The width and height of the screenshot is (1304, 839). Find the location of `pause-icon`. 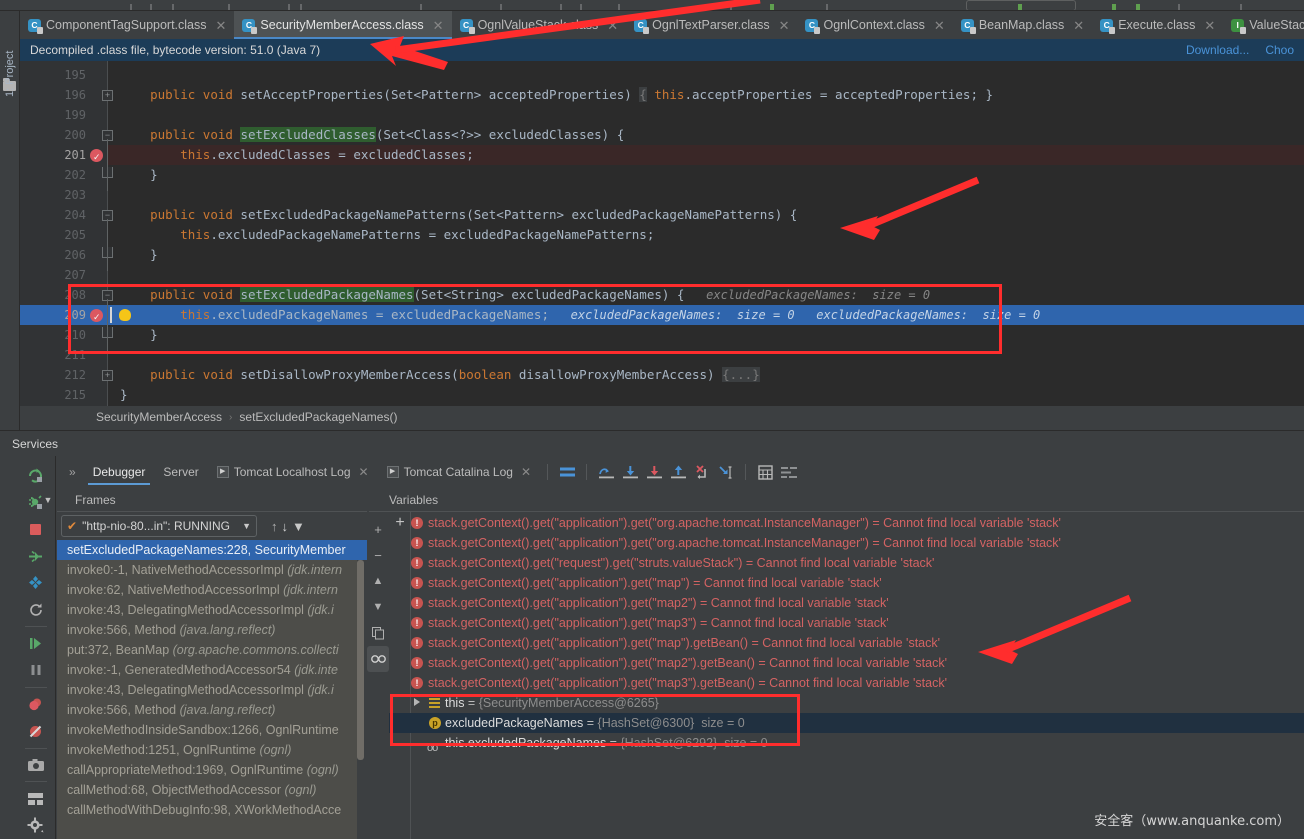

pause-icon is located at coordinates (36, 670).